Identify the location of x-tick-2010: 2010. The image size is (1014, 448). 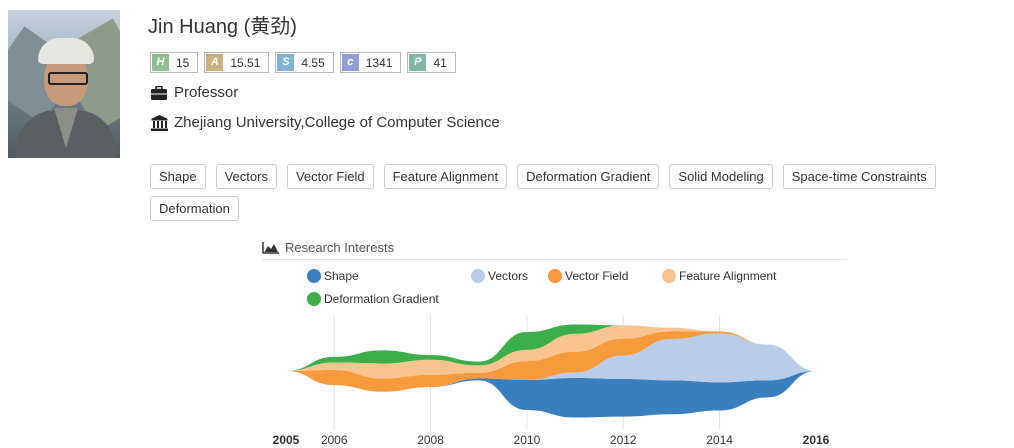
(527, 440).